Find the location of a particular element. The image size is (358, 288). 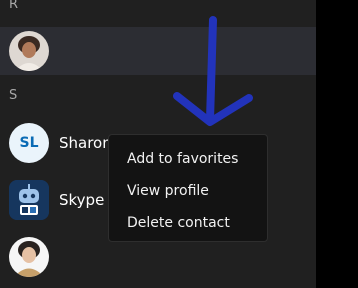

contact-name: Sharon is located at coordinates (85, 143).